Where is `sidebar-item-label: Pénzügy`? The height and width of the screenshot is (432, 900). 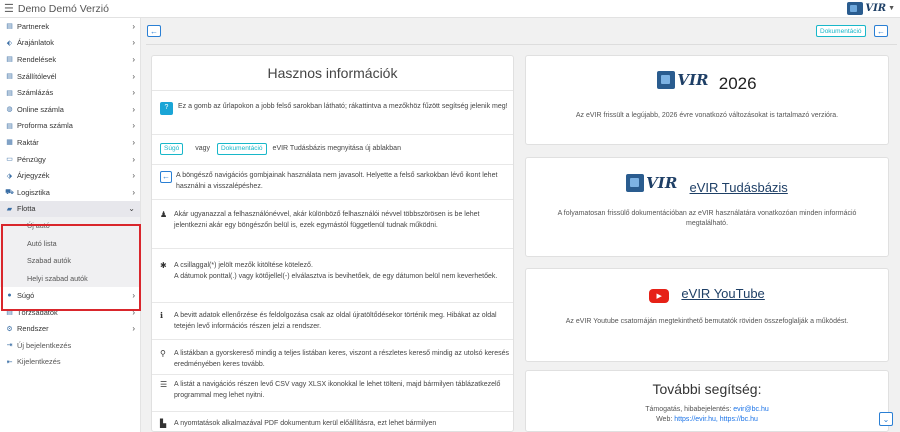
sidebar-item-label: Pénzügy is located at coordinates (31, 159).